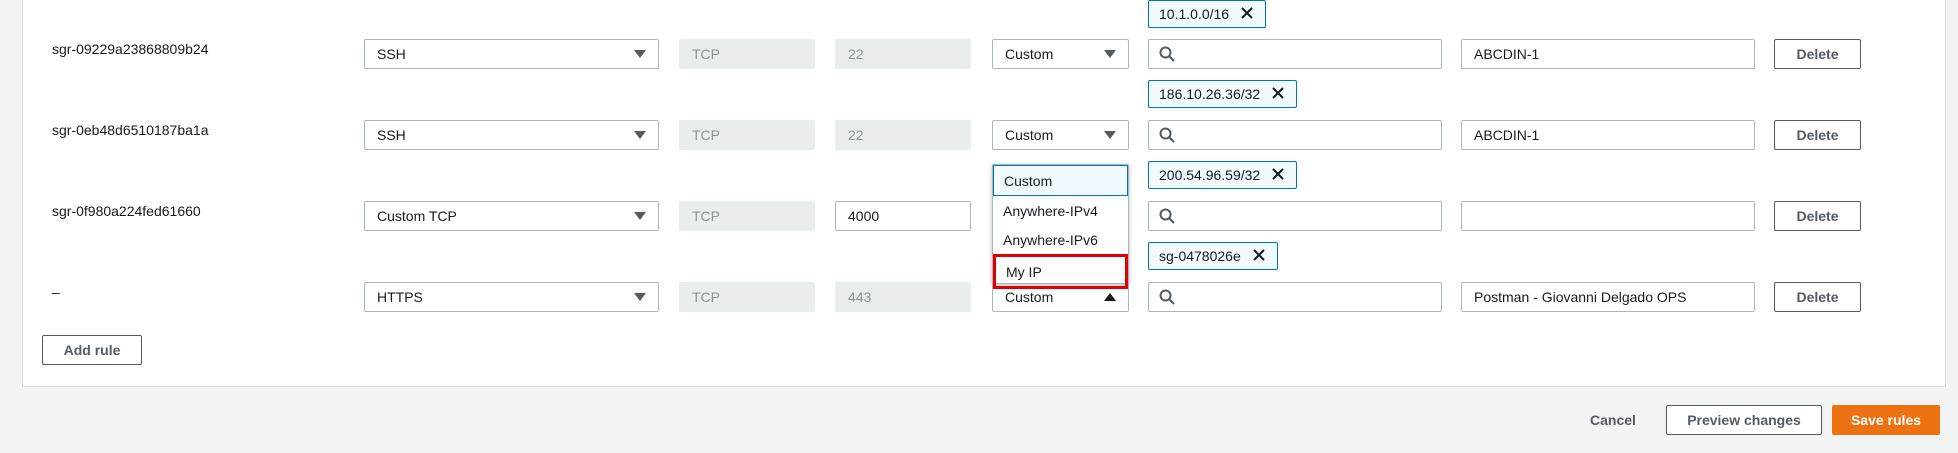 Image resolution: width=1958 pixels, height=453 pixels. I want to click on token-label: 186.10.26.36/32, so click(1210, 94).